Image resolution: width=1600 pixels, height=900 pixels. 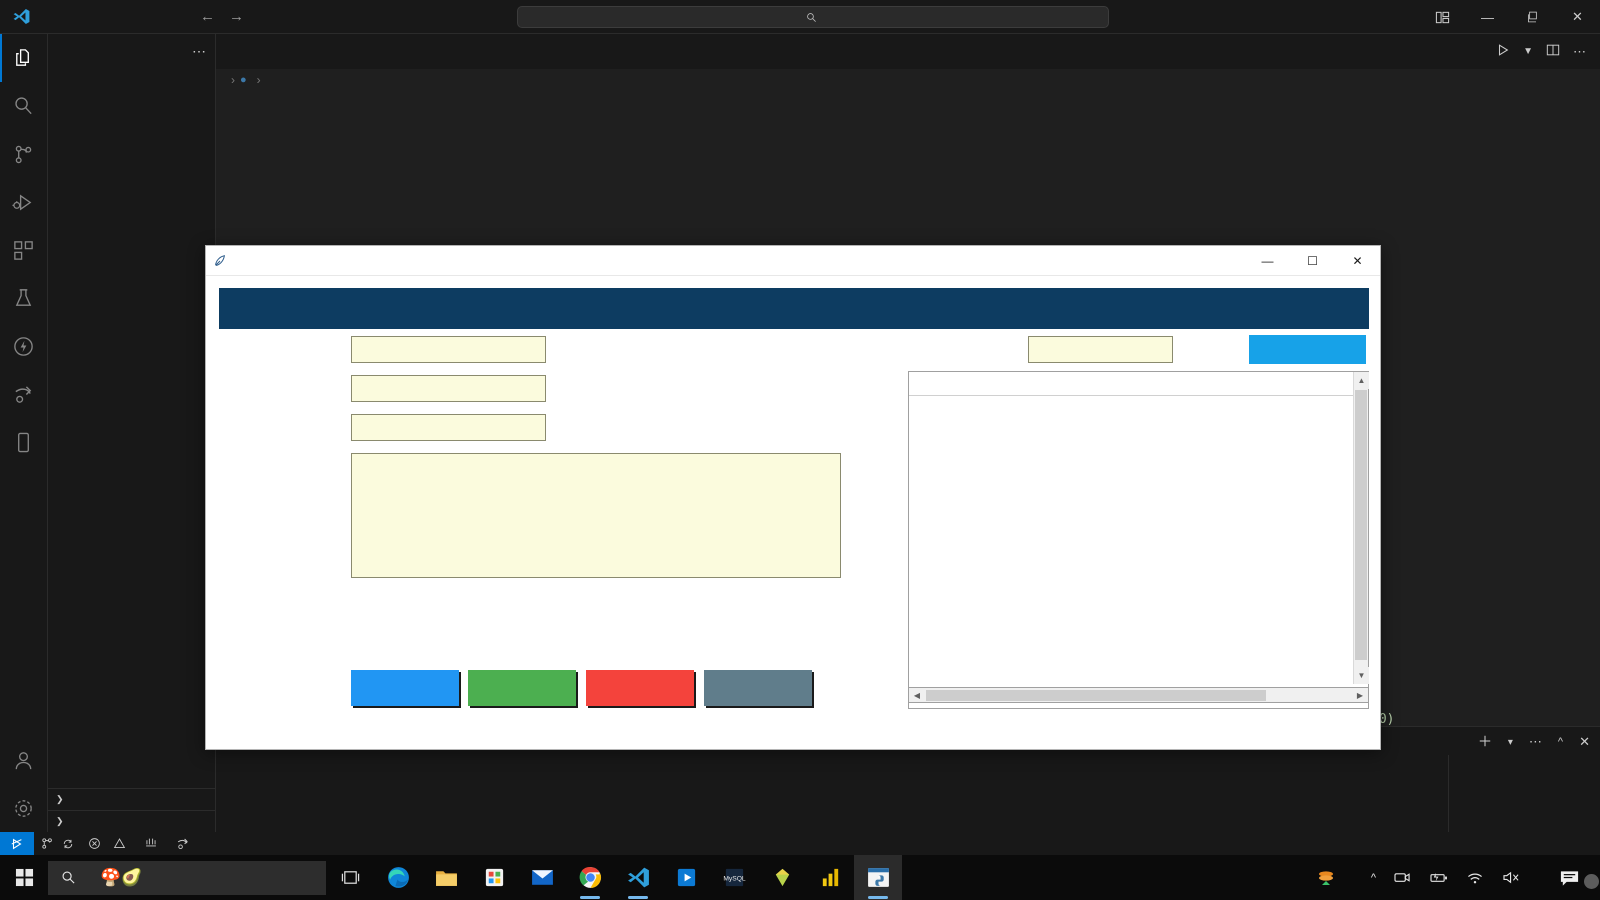 I want to click on input-description, so click(x=596, y=515).